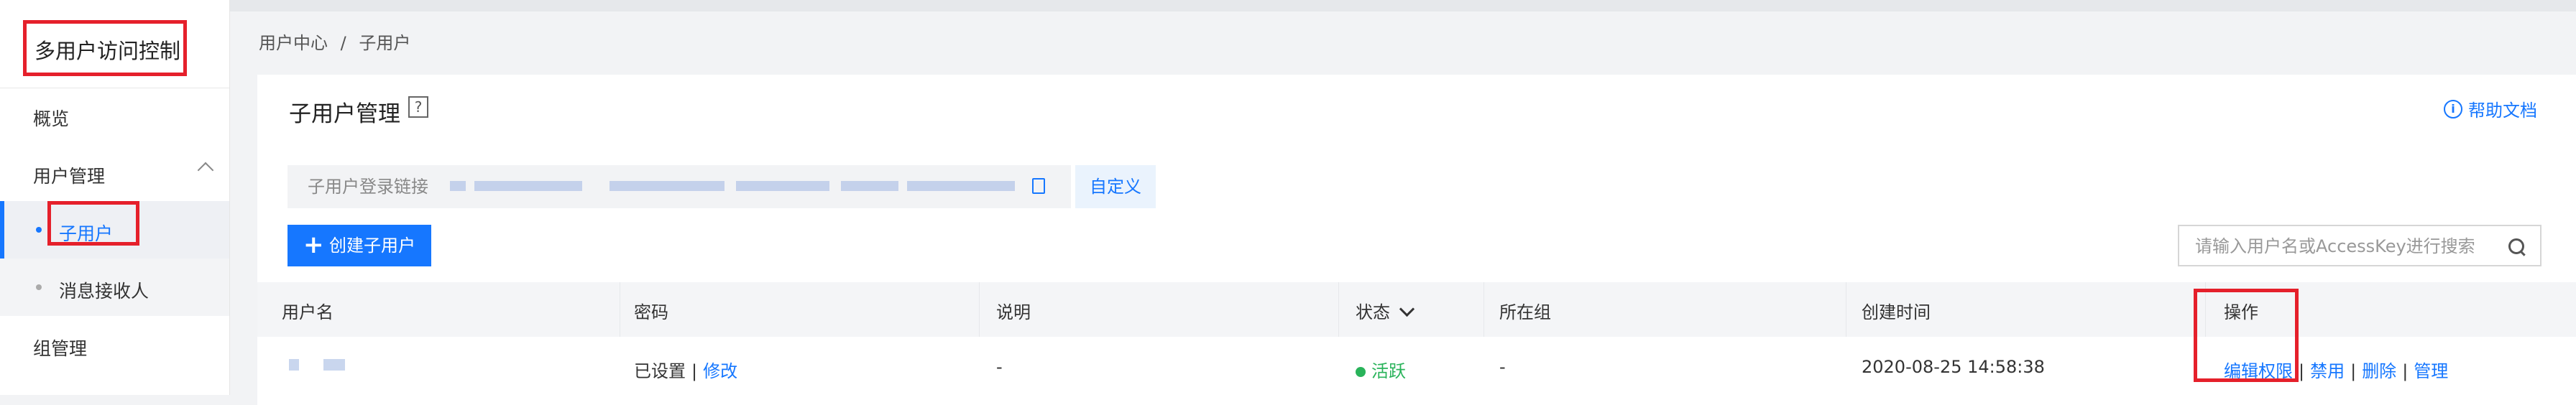 The height and width of the screenshot is (405, 2576). I want to click on breadcrumb: 用户中心 / 子用户, so click(338, 41).